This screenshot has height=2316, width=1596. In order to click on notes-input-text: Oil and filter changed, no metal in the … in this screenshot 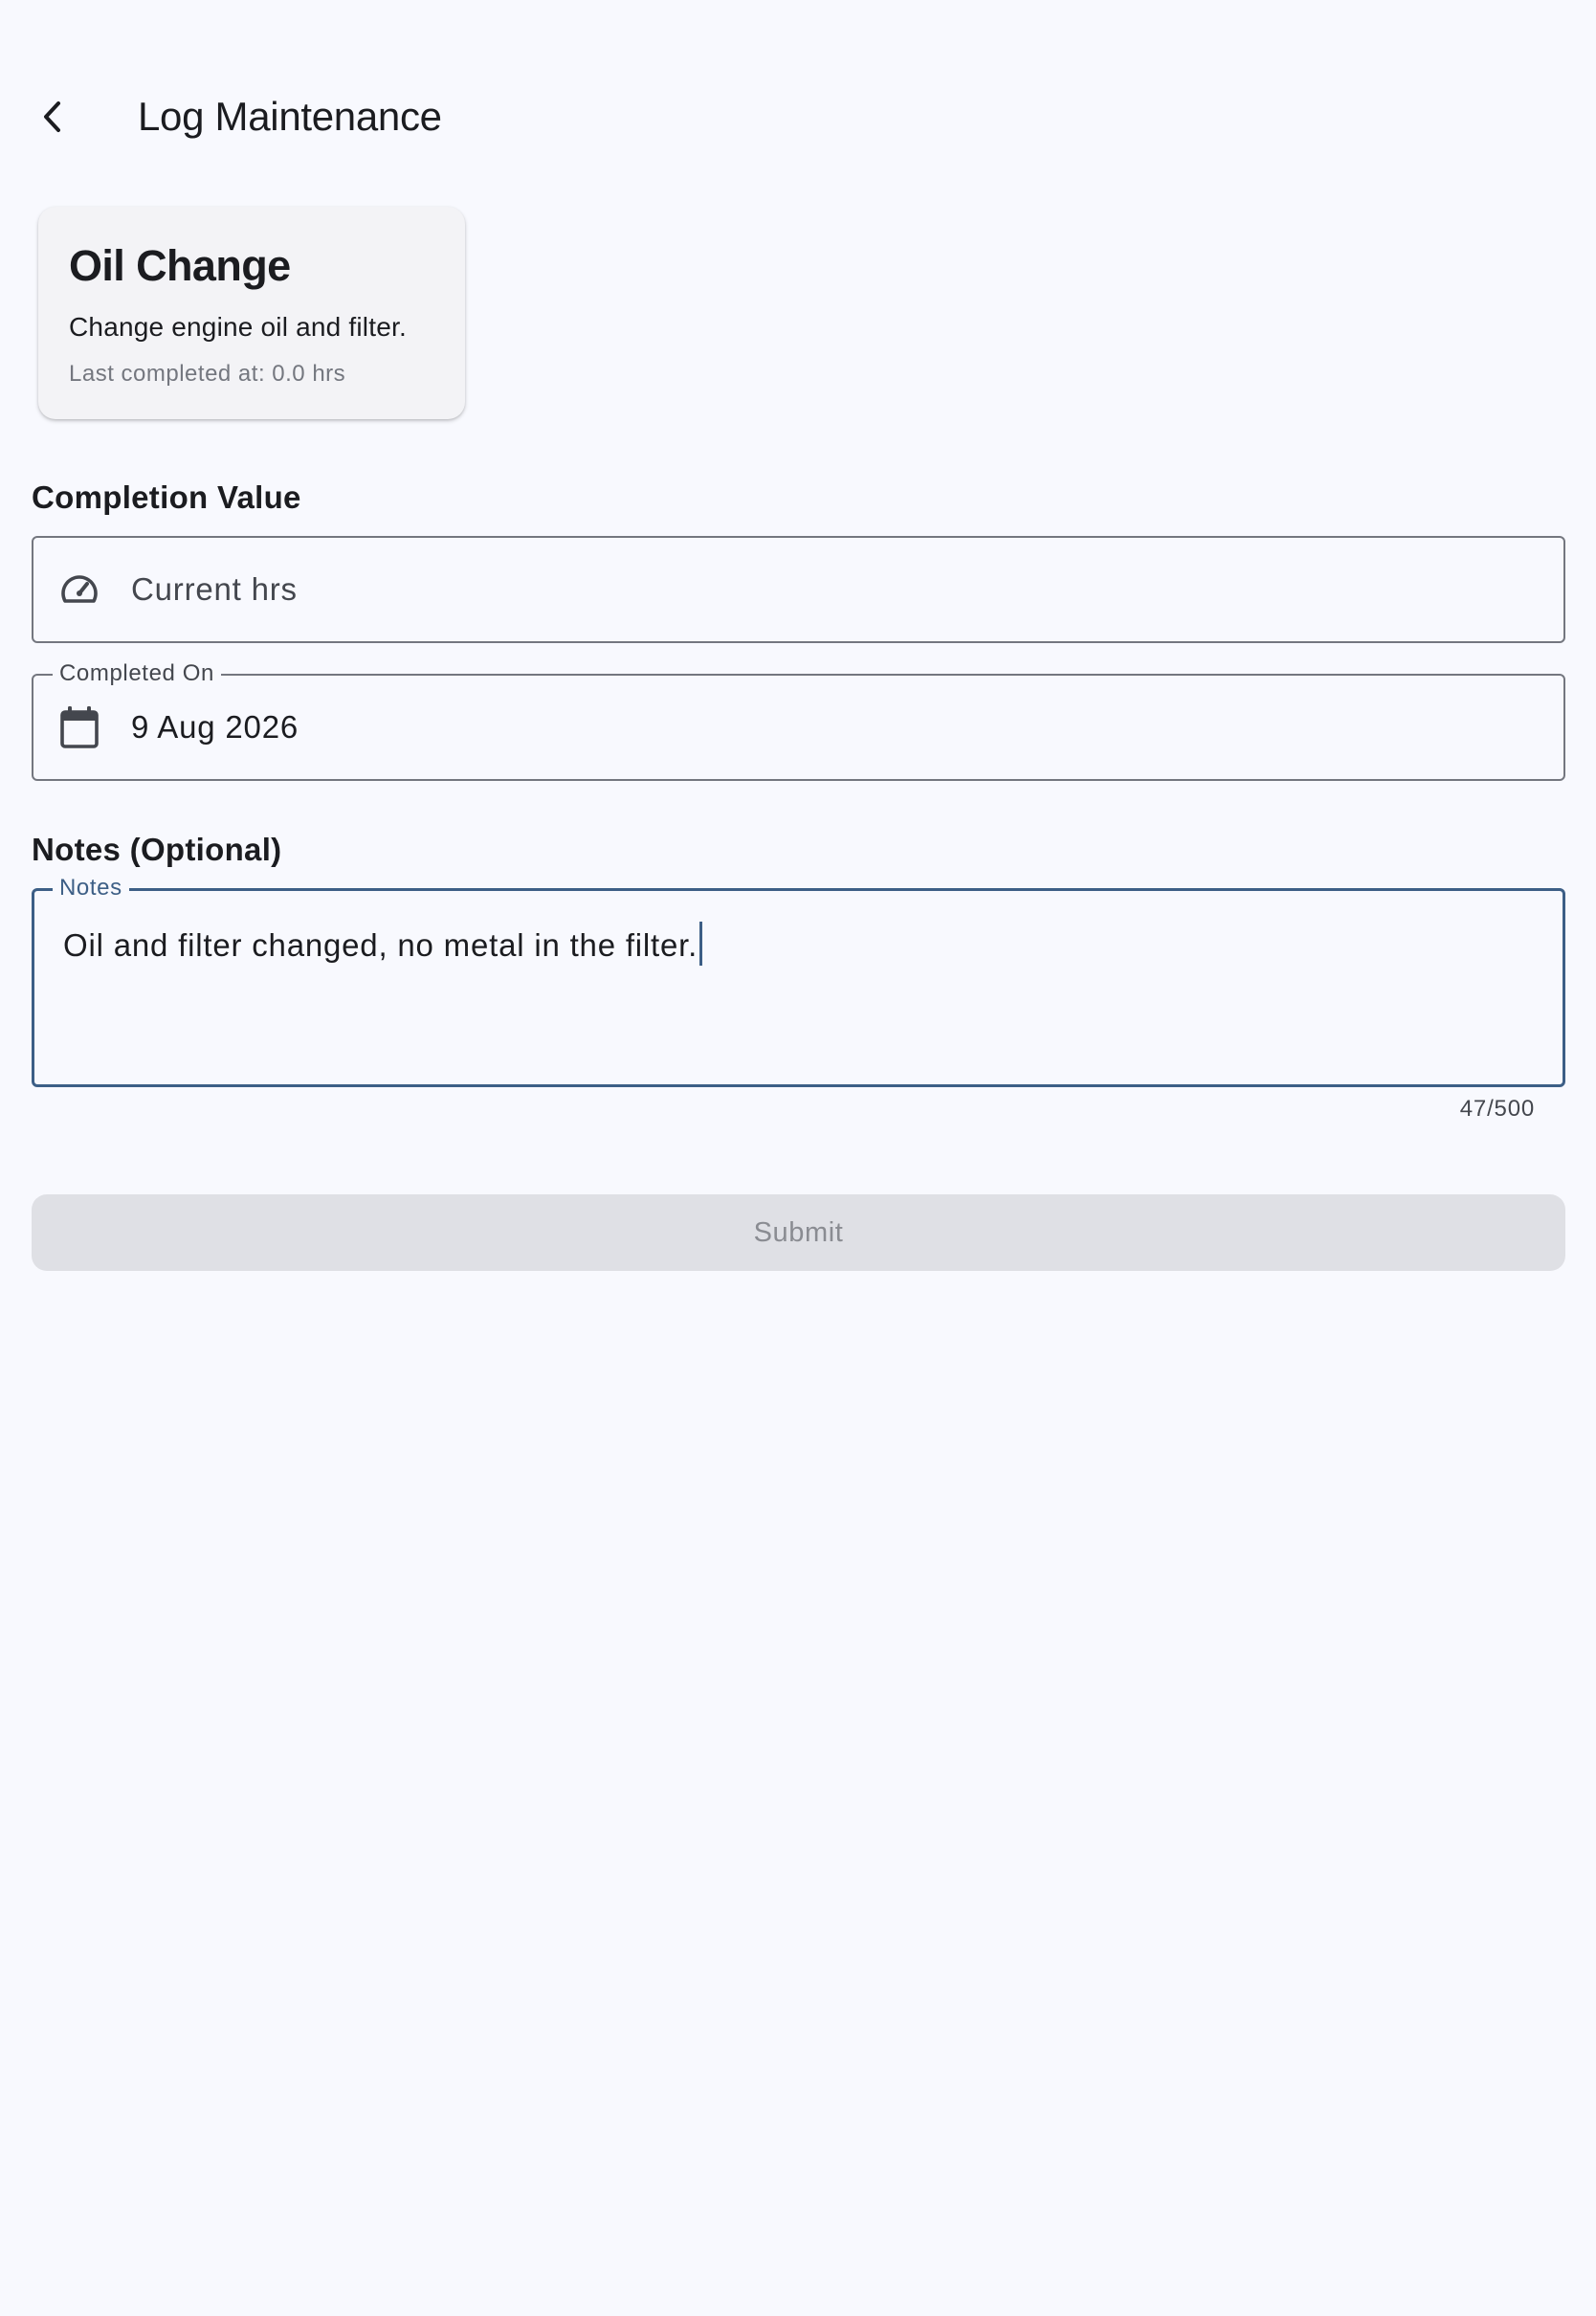, I will do `click(383, 945)`.